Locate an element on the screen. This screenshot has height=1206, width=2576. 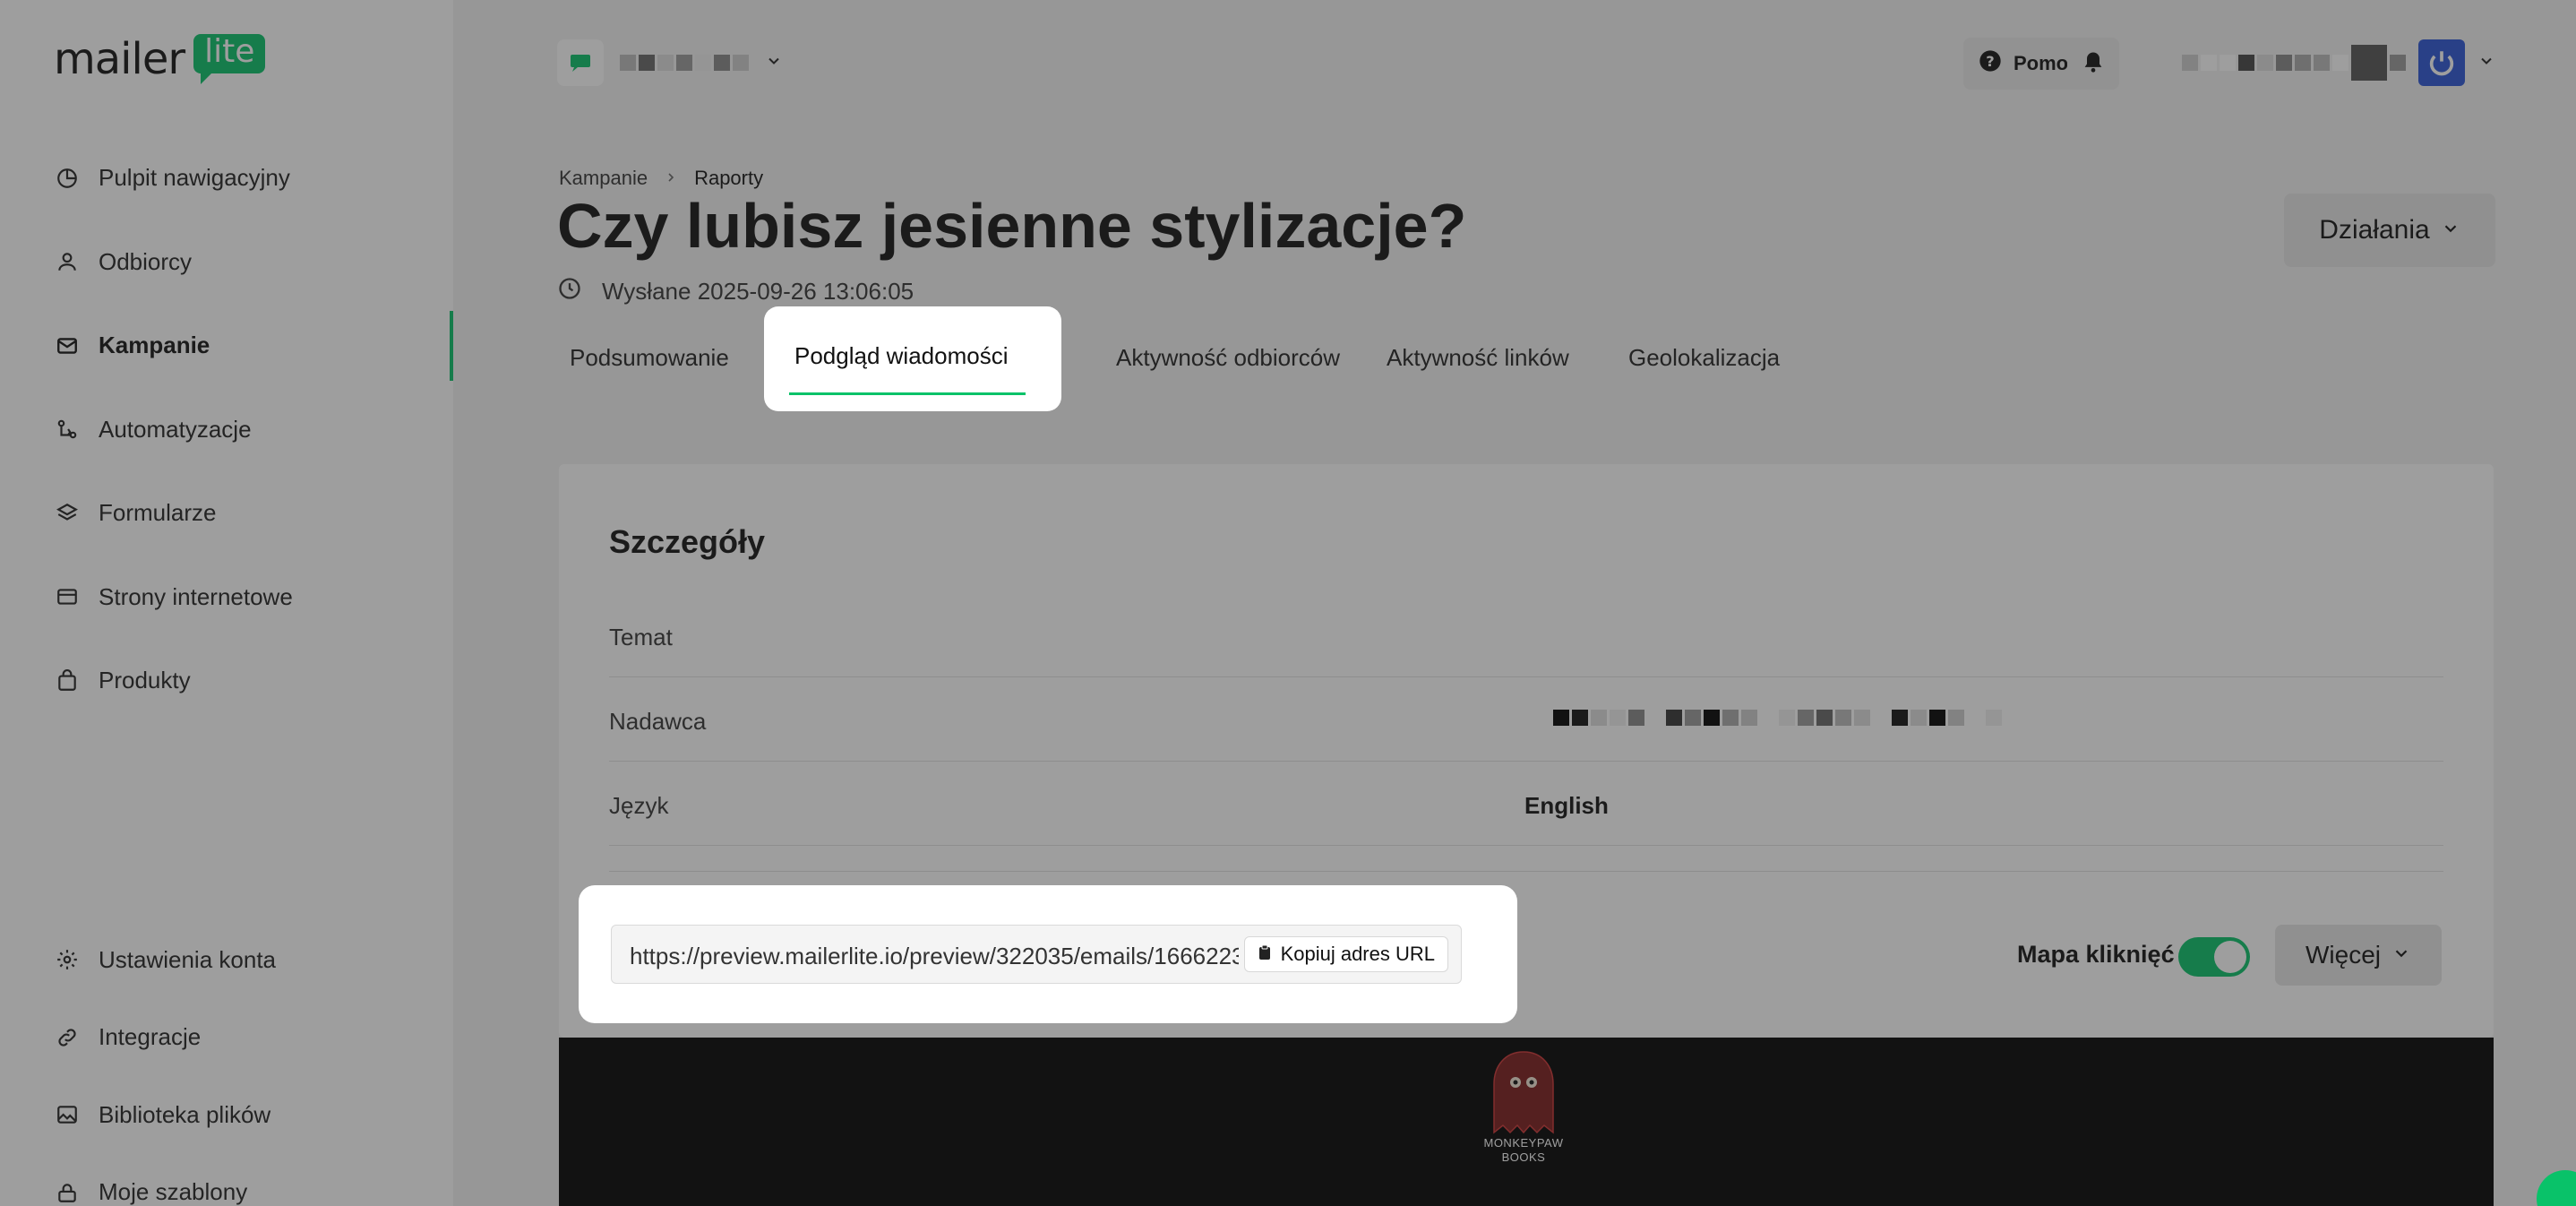
copy-url-label: Kopiuj adres URL is located at coordinates (1357, 954).